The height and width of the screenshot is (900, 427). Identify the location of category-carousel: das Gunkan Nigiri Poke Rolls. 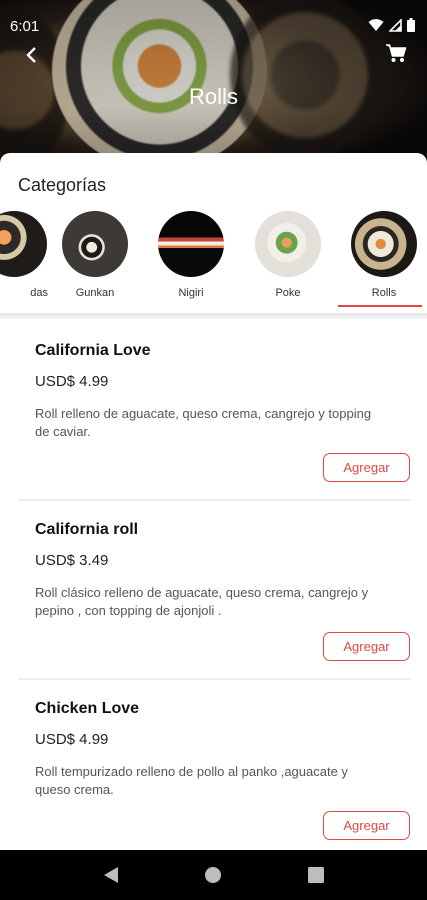
(213, 261).